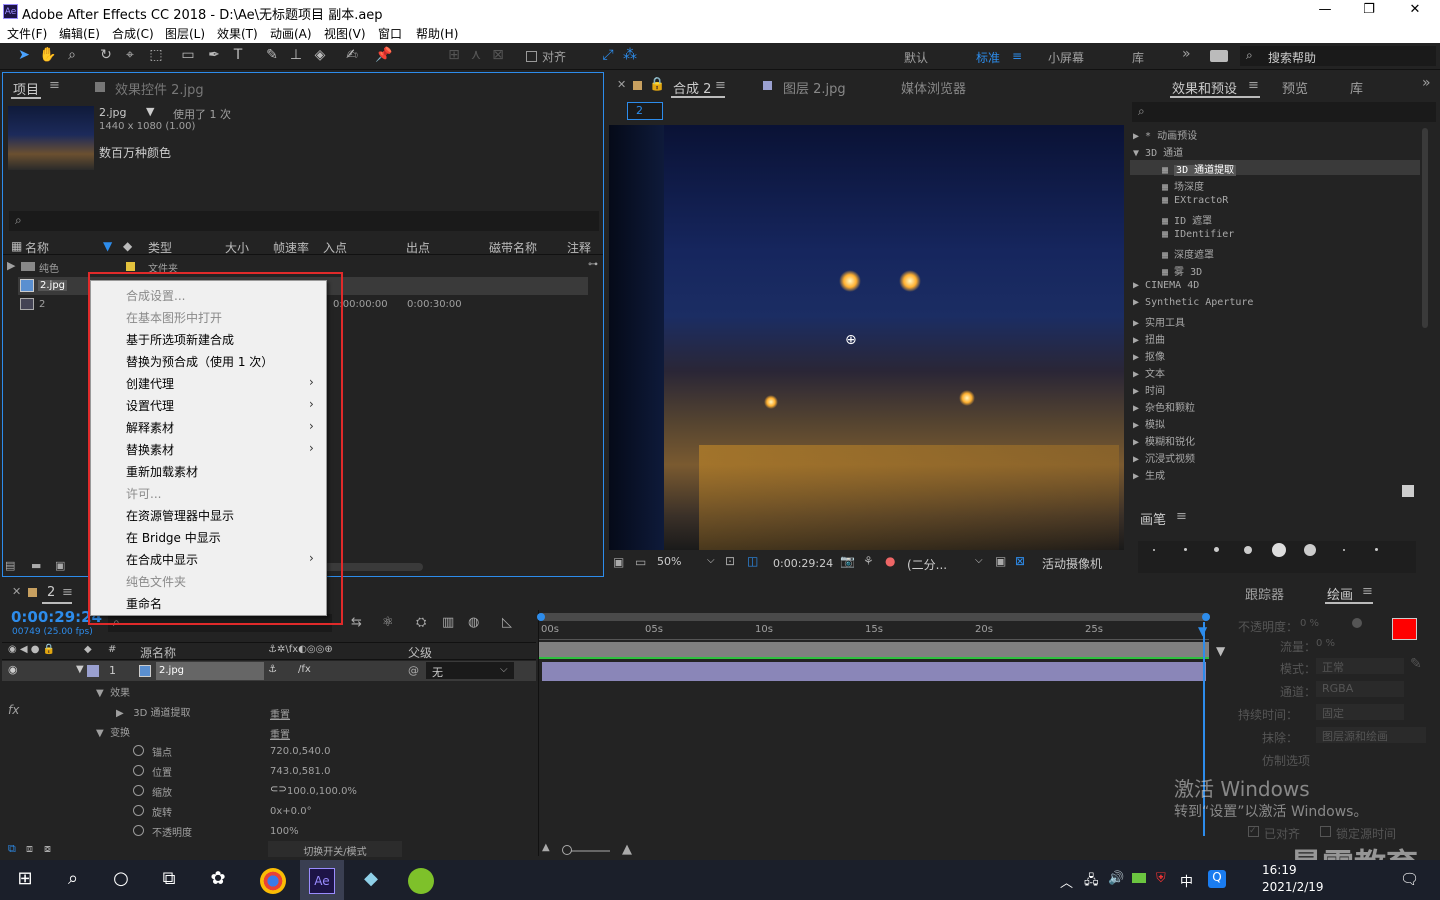 The image size is (1440, 900). Describe the element at coordinates (80, 669) in the screenshot. I see `layer-collapse-icon: ▼` at that location.